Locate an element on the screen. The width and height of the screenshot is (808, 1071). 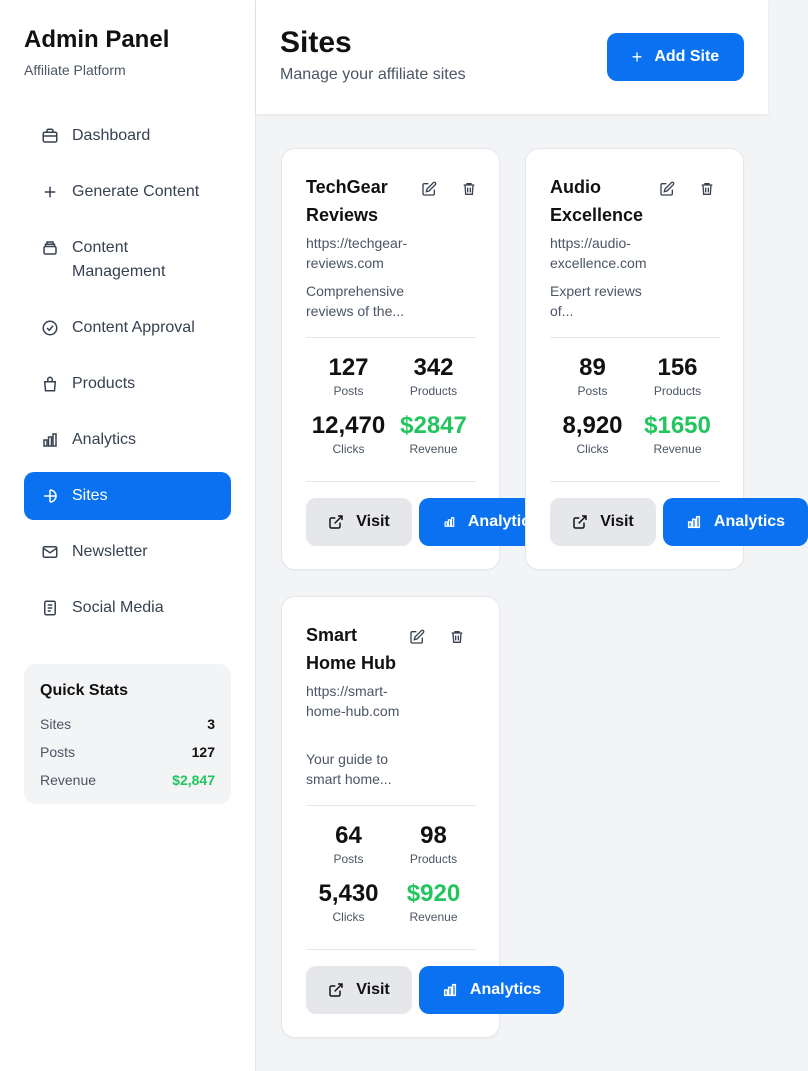
stat-label: Posts is located at coordinates (592, 391).